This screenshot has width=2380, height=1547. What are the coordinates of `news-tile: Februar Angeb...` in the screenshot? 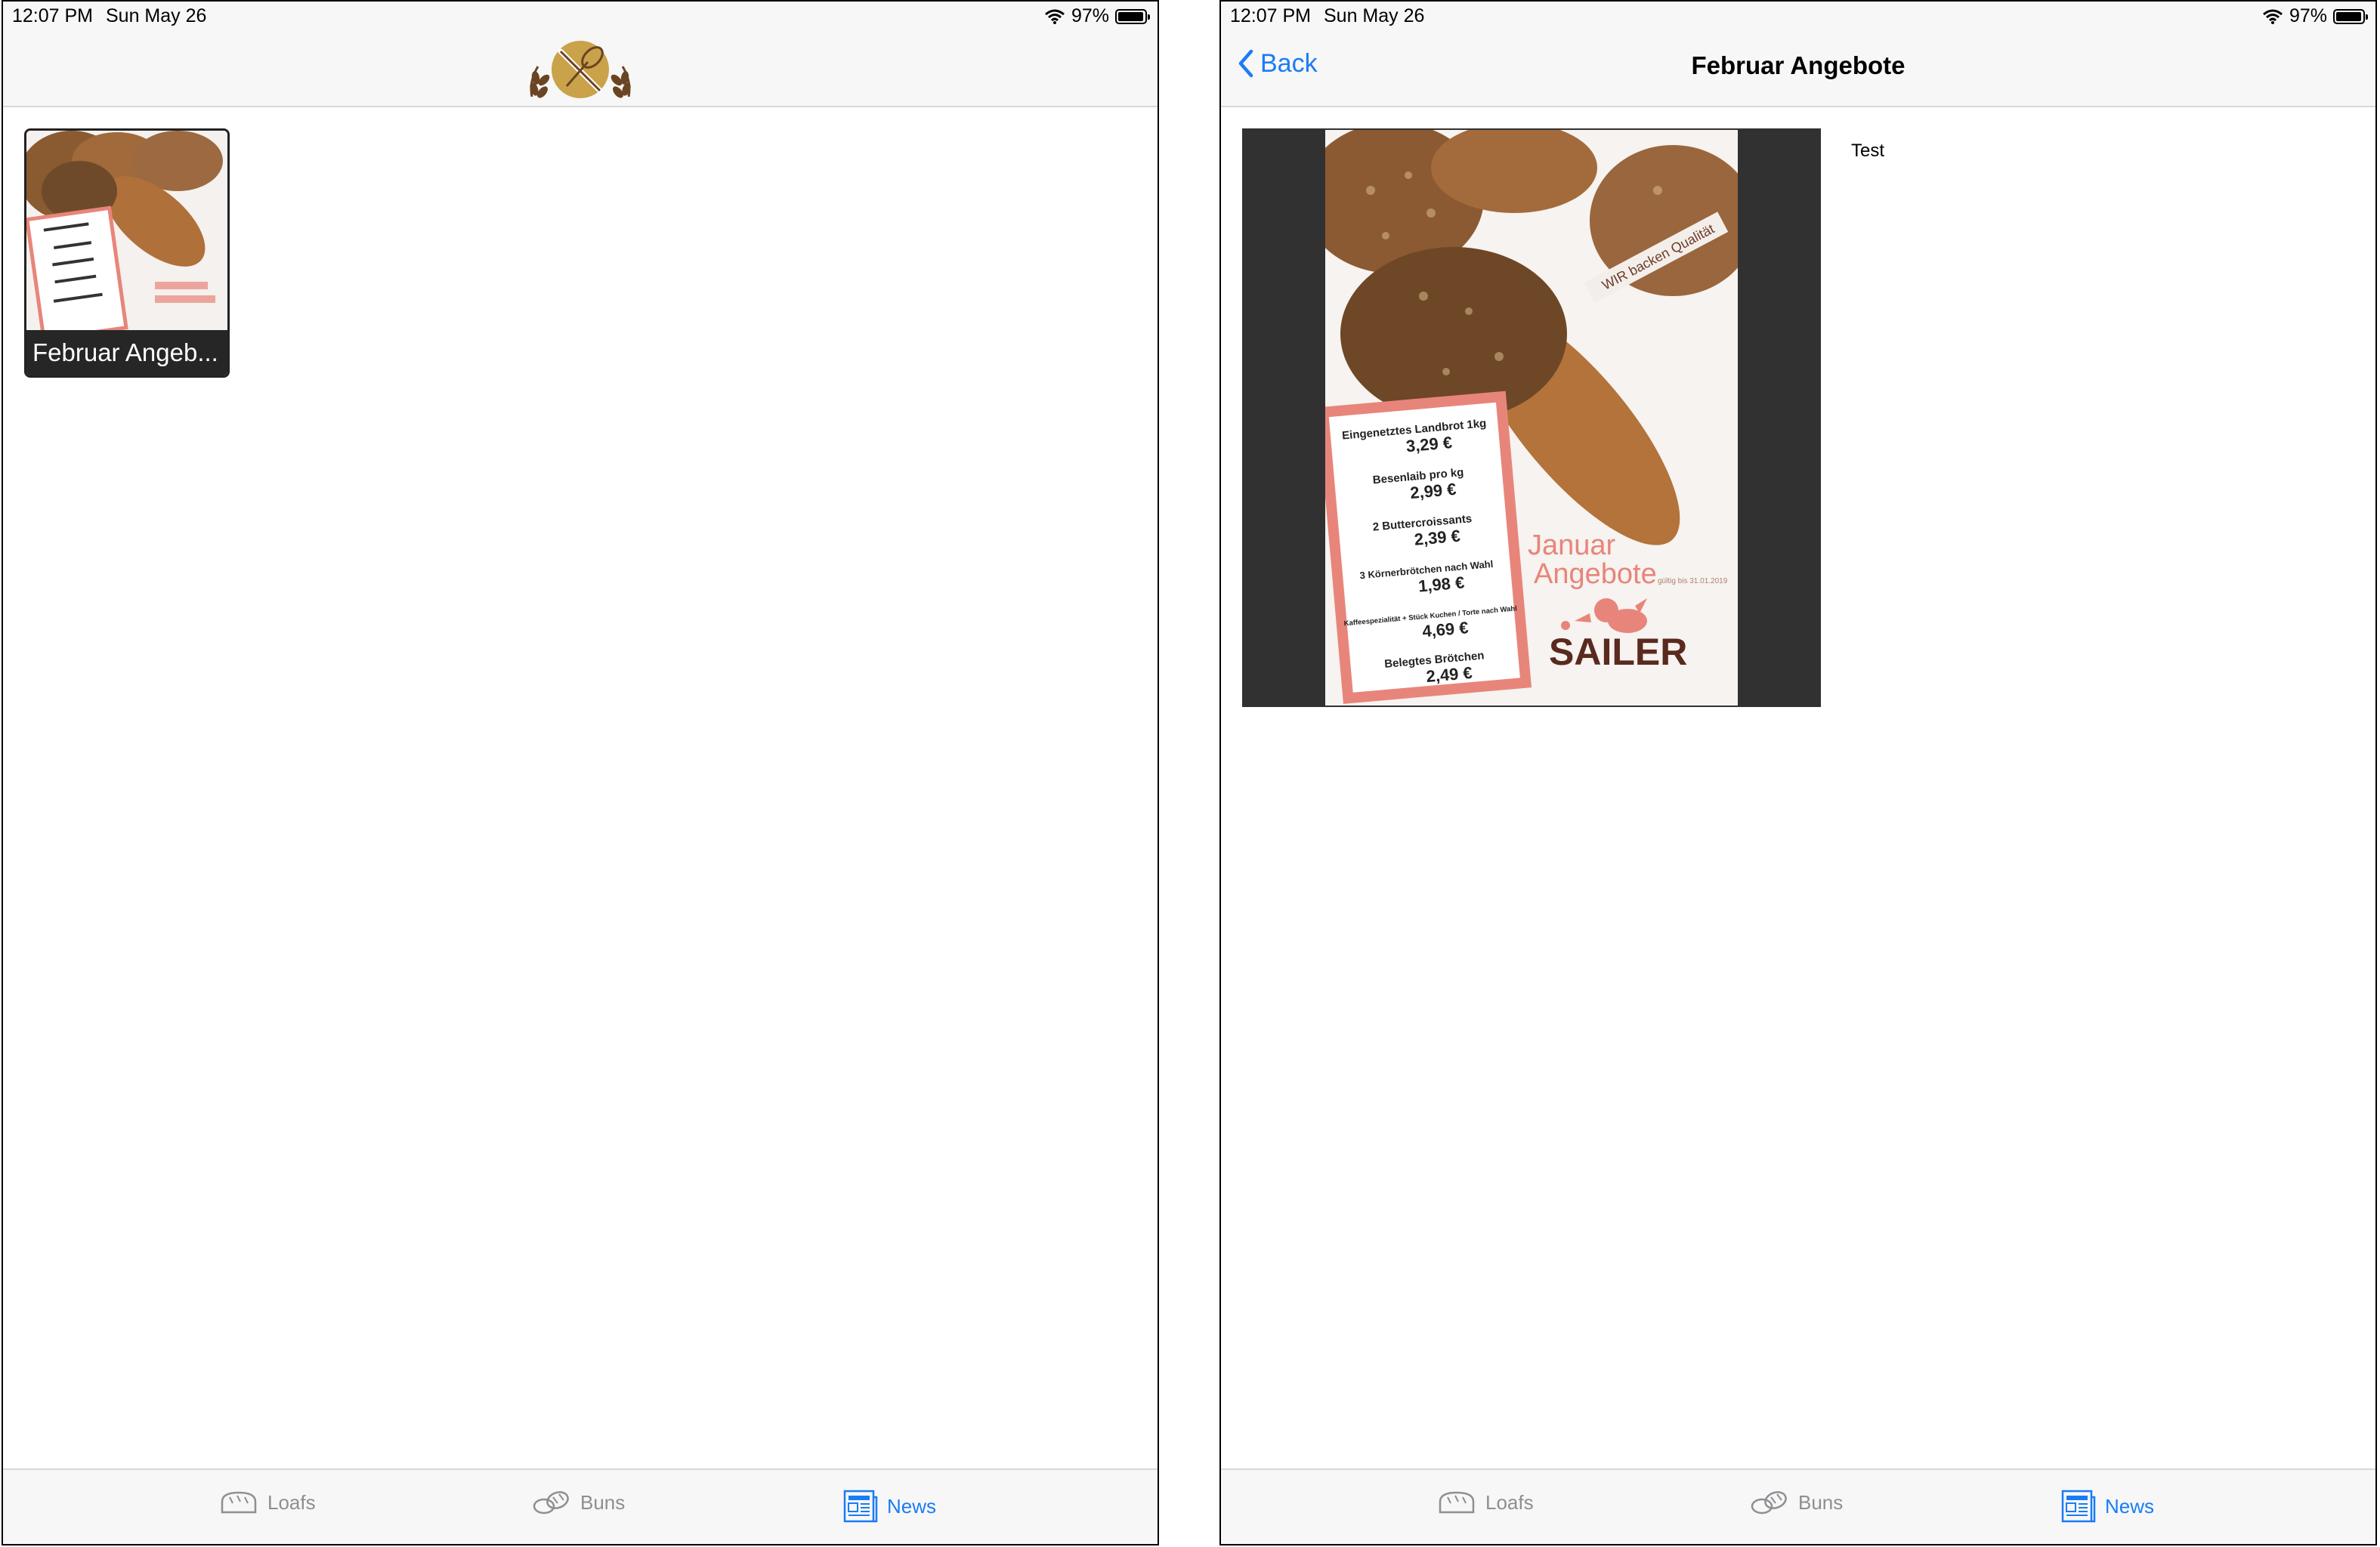 It's located at (127, 253).